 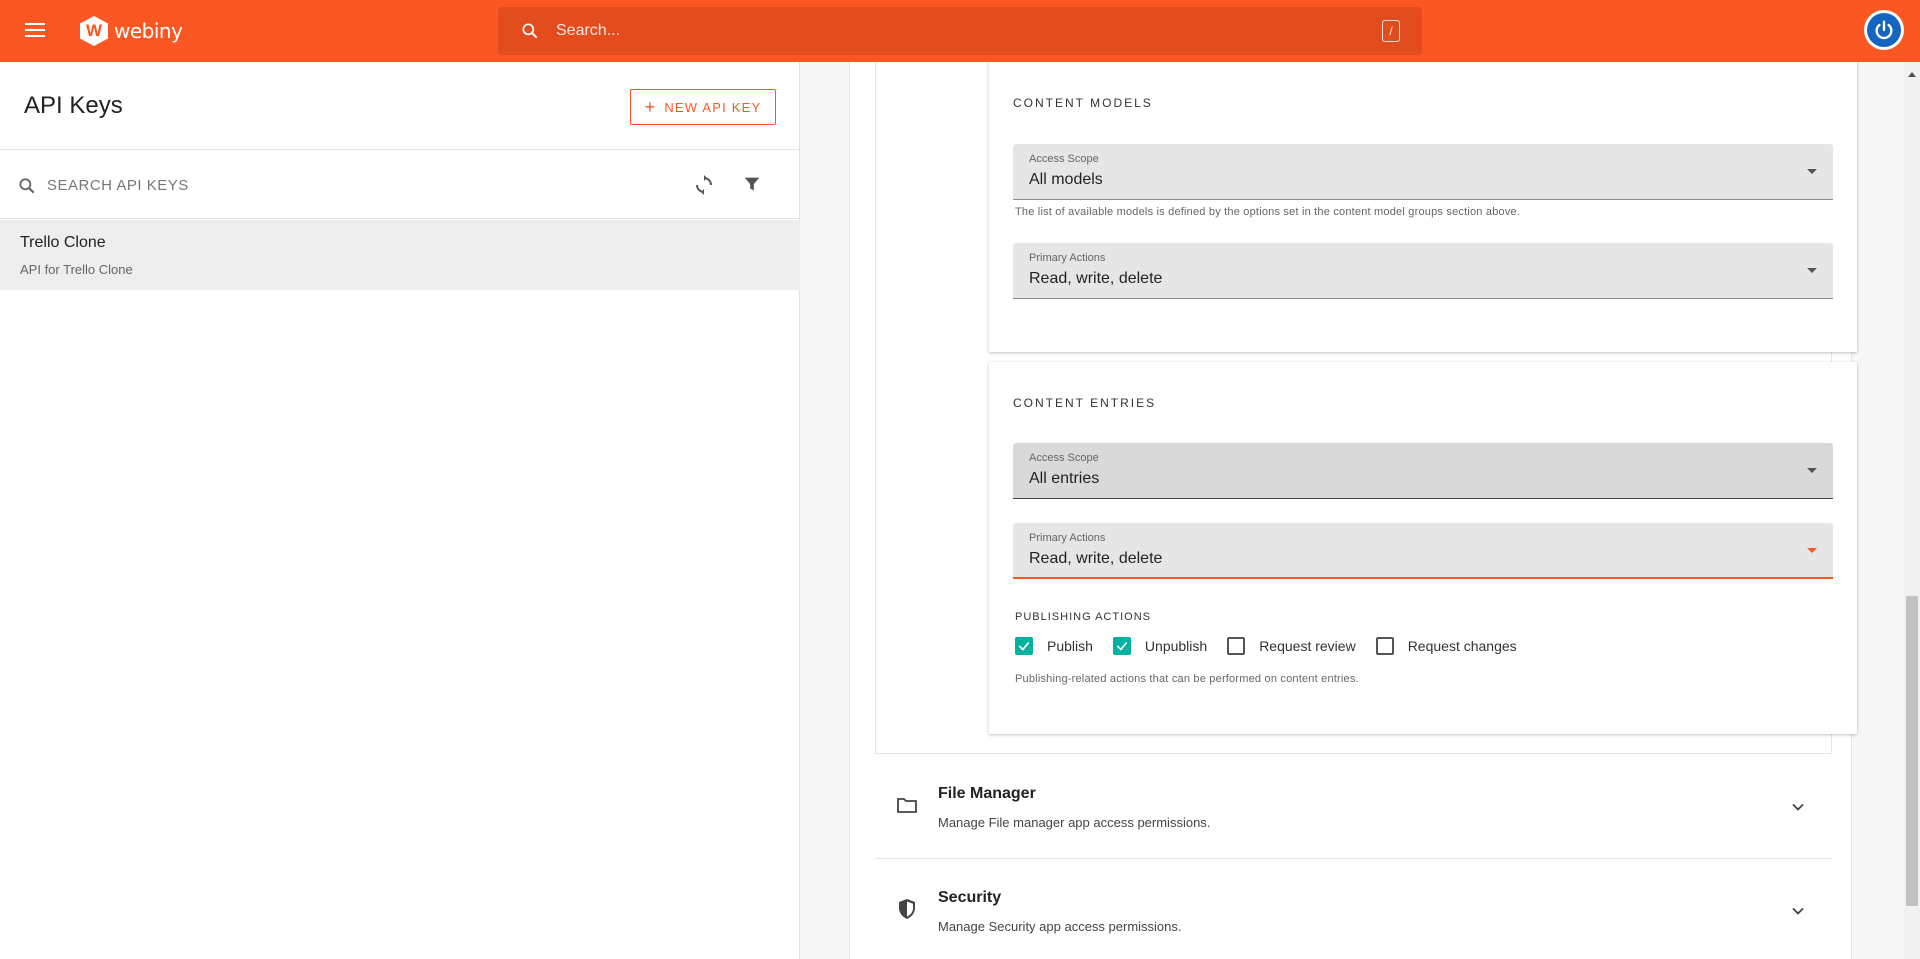 What do you see at coordinates (1307, 646) in the screenshot?
I see `request-review-label: Request review` at bounding box center [1307, 646].